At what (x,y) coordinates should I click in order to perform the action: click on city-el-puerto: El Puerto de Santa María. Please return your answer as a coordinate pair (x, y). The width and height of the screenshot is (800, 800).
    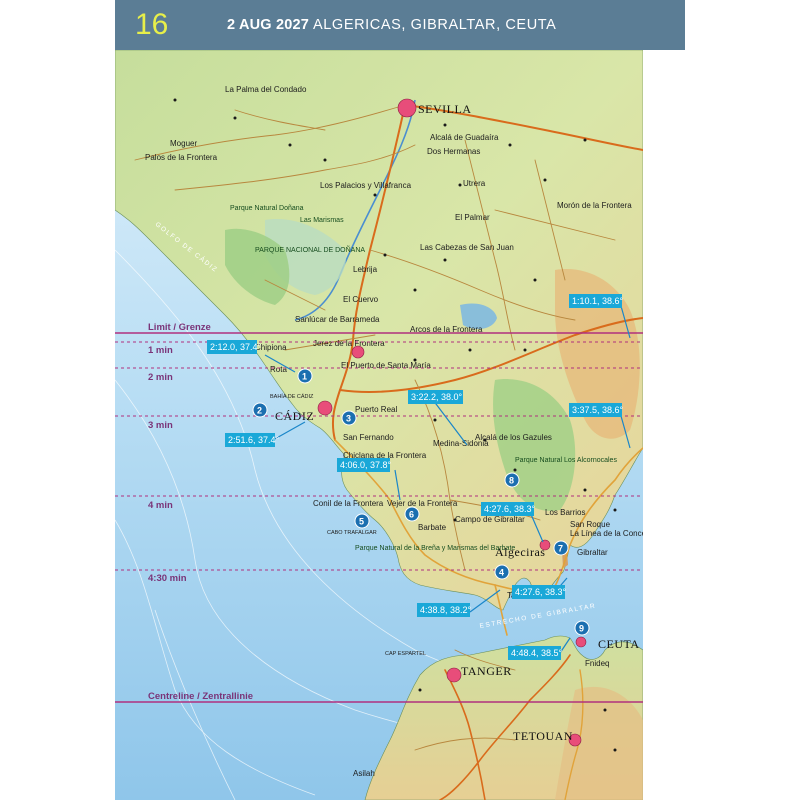
    Looking at the image, I should click on (386, 365).